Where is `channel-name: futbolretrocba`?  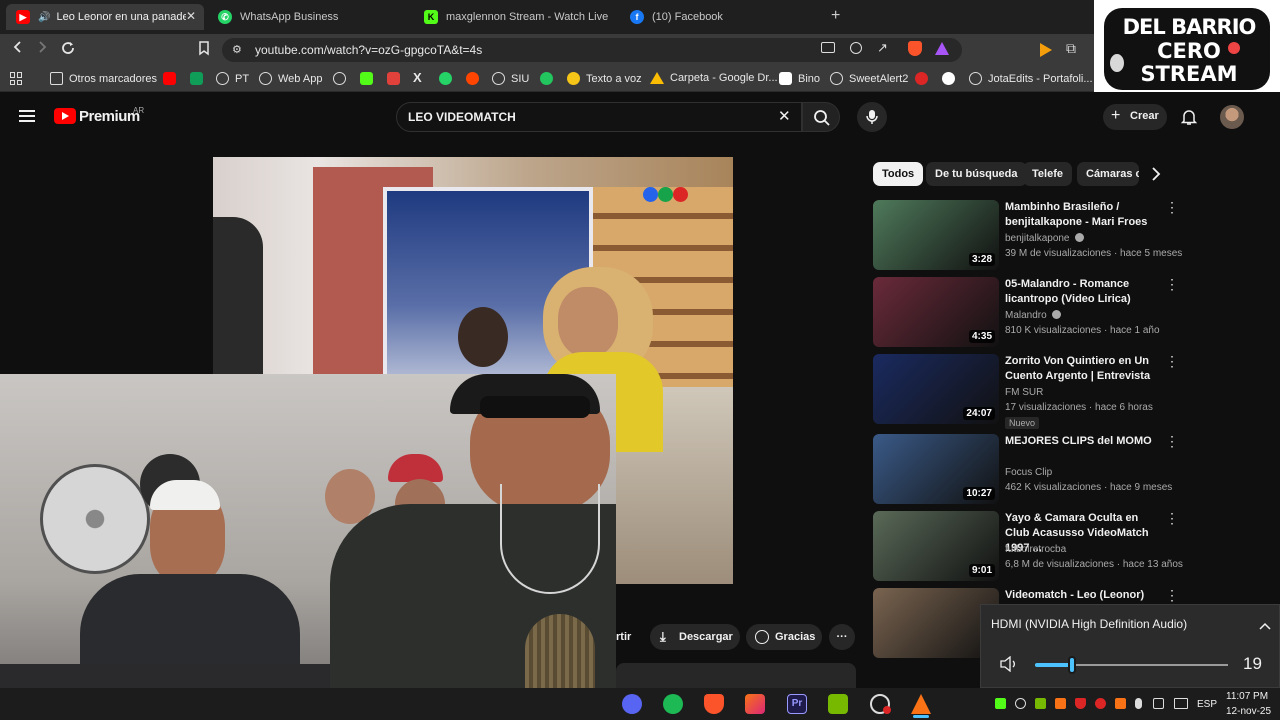 channel-name: futbolretrocba is located at coordinates (1035, 549).